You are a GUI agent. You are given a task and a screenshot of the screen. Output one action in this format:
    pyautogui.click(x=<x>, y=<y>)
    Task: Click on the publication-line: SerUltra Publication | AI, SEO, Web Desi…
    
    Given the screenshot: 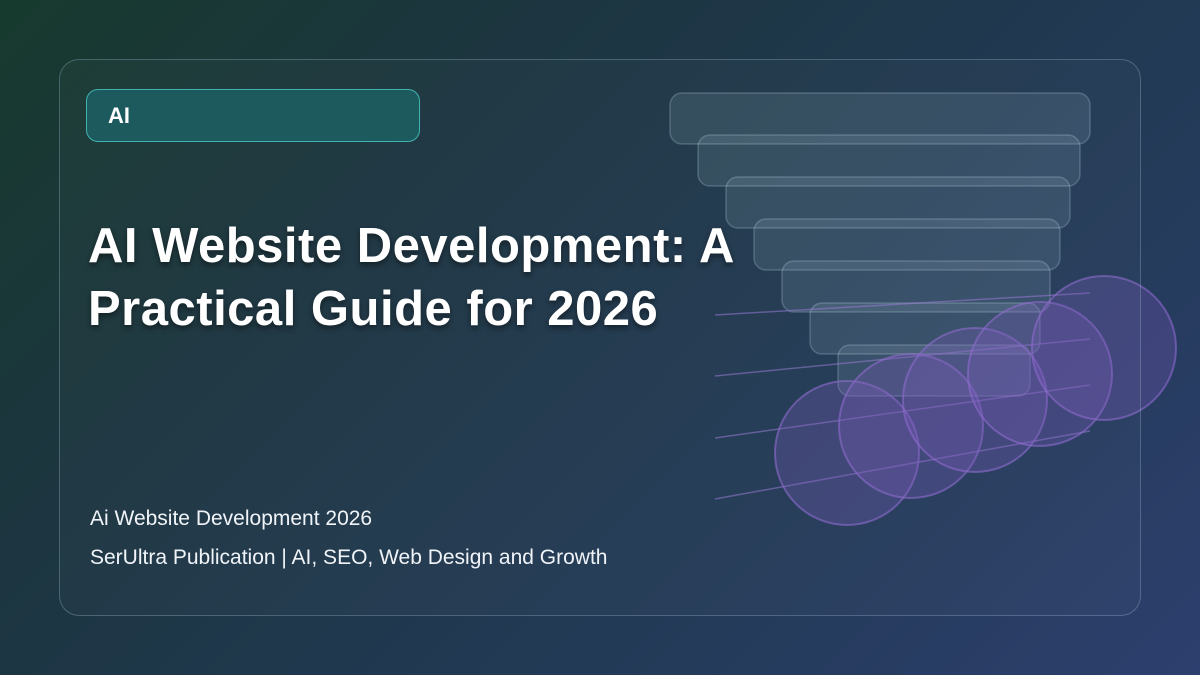 What is the action you would take?
    pyautogui.click(x=349, y=557)
    